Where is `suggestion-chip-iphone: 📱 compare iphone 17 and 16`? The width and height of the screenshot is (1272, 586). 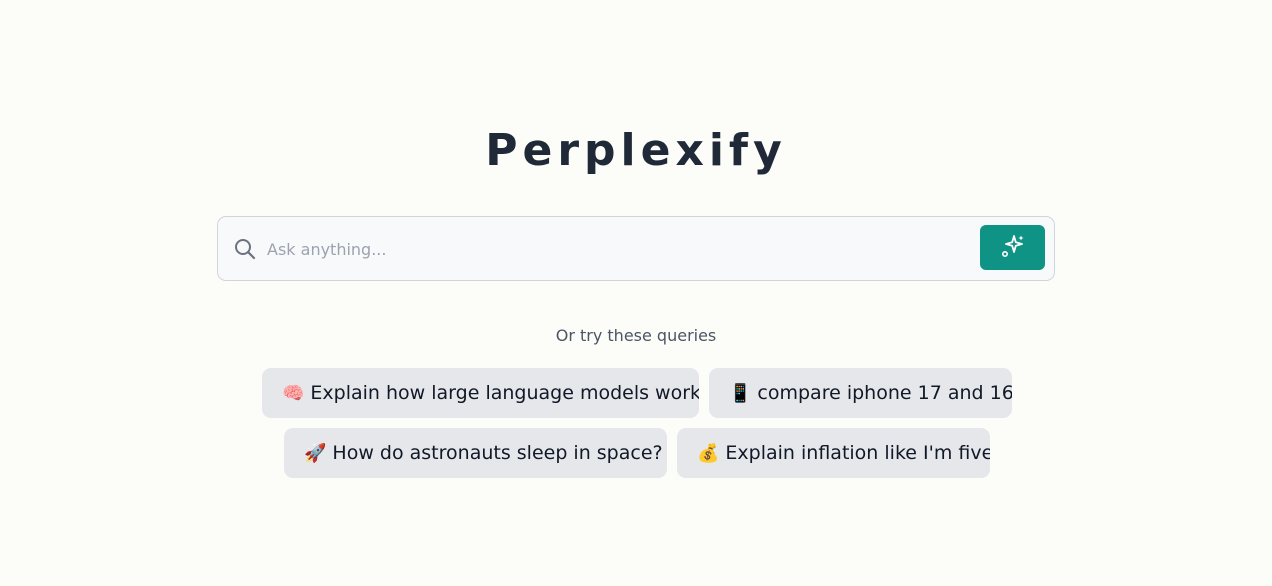
suggestion-chip-iphone: 📱 compare iphone 17 and 16 is located at coordinates (860, 393).